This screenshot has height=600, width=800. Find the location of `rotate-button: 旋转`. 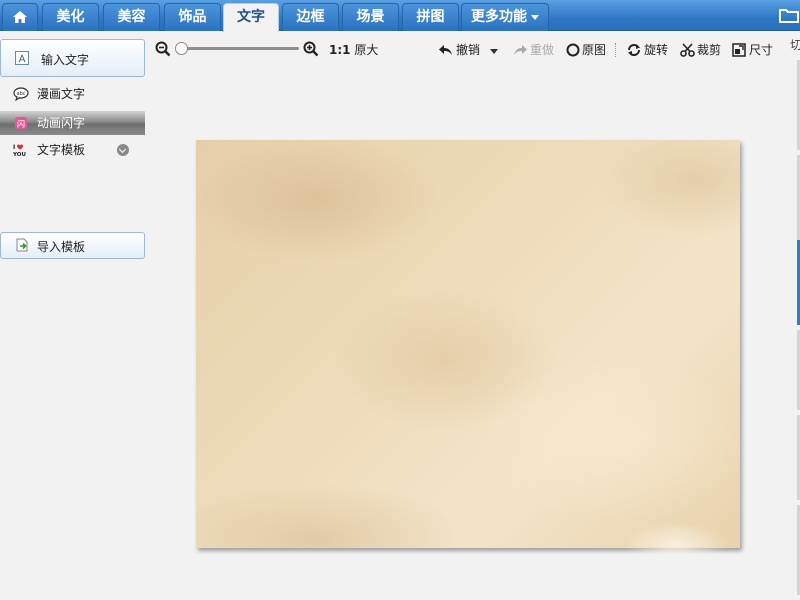

rotate-button: 旋转 is located at coordinates (647, 50).